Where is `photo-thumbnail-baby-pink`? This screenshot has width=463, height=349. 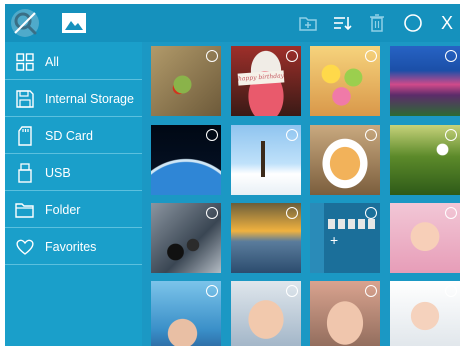
photo-thumbnail-baby-pink is located at coordinates (425, 238).